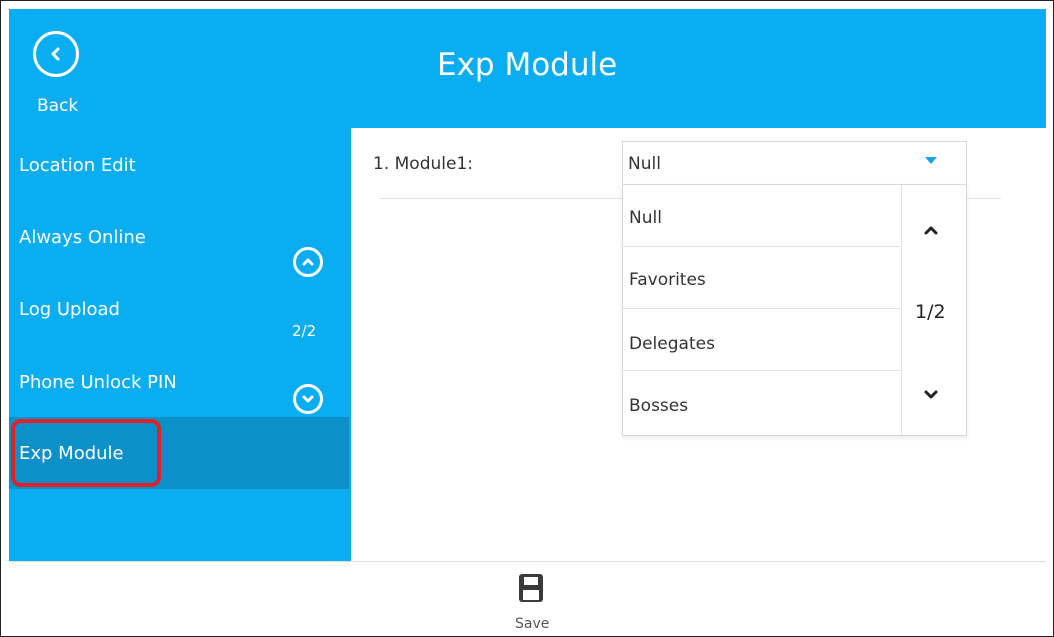  I want to click on save-label: Save, so click(532, 624).